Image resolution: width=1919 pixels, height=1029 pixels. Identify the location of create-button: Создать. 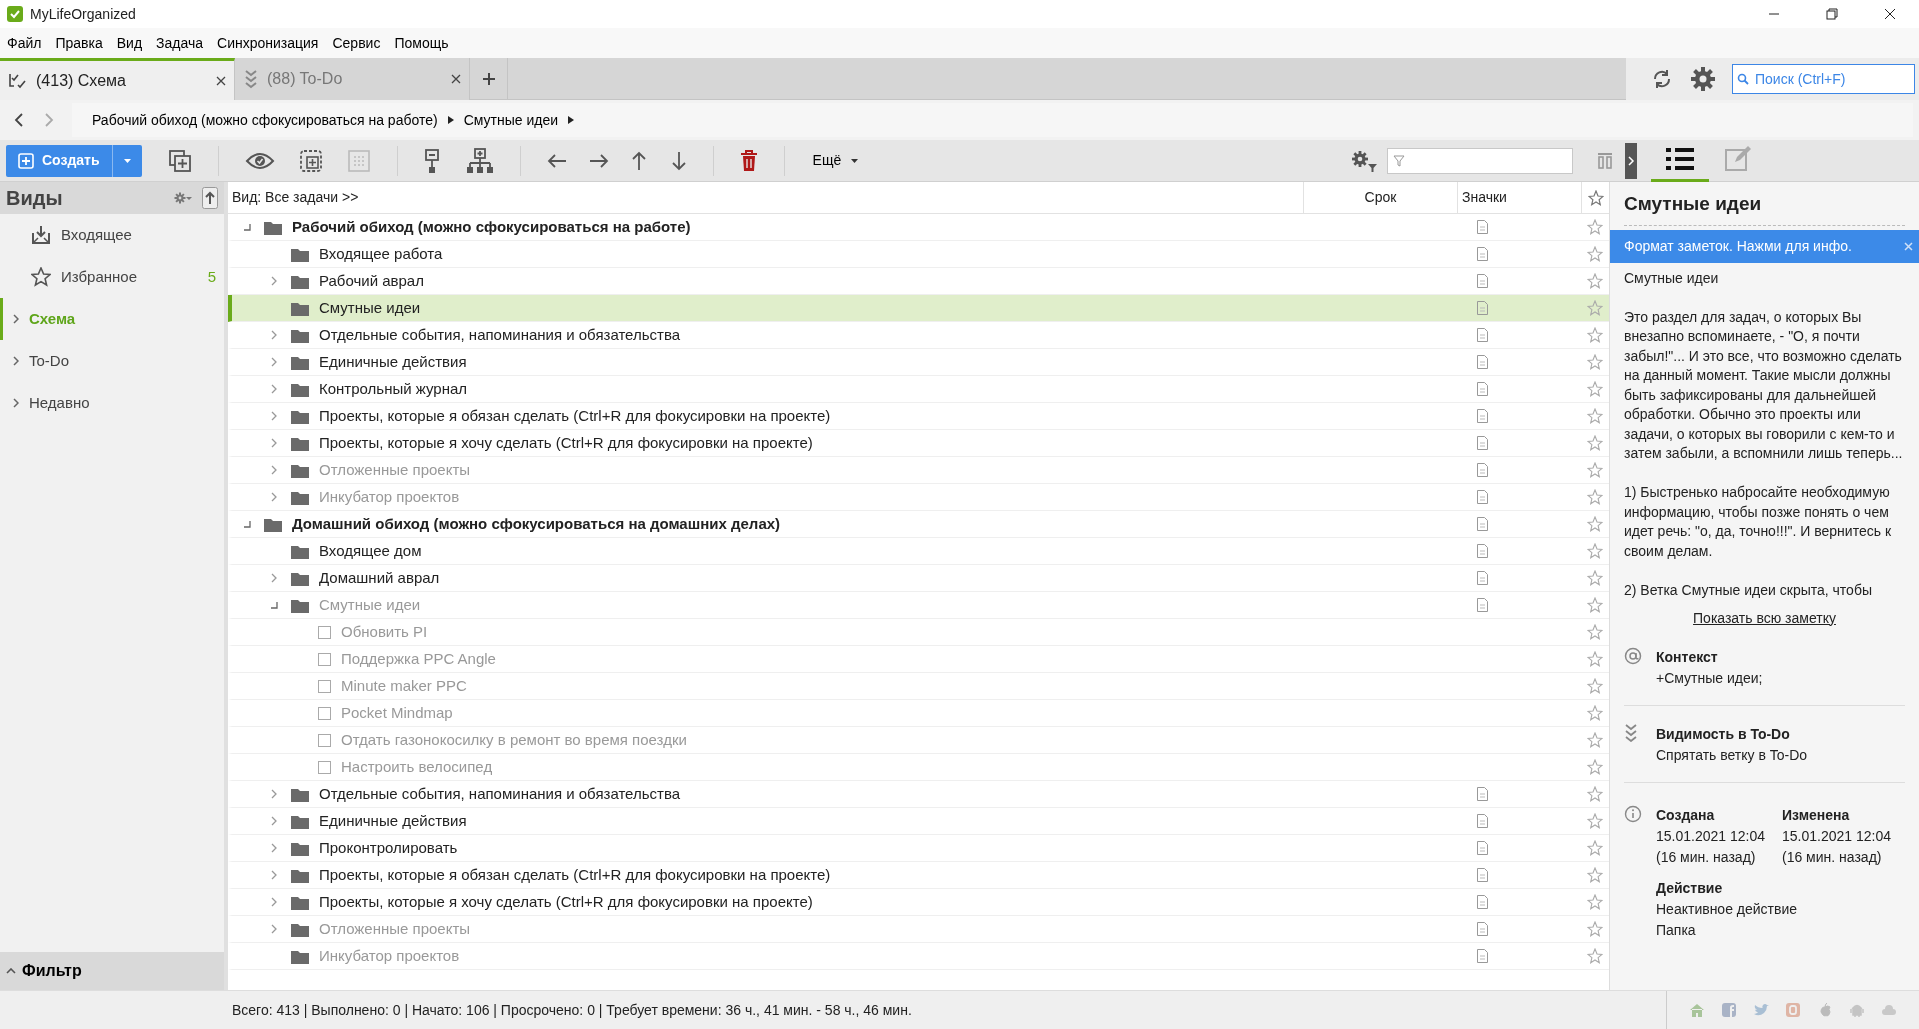
(59, 160).